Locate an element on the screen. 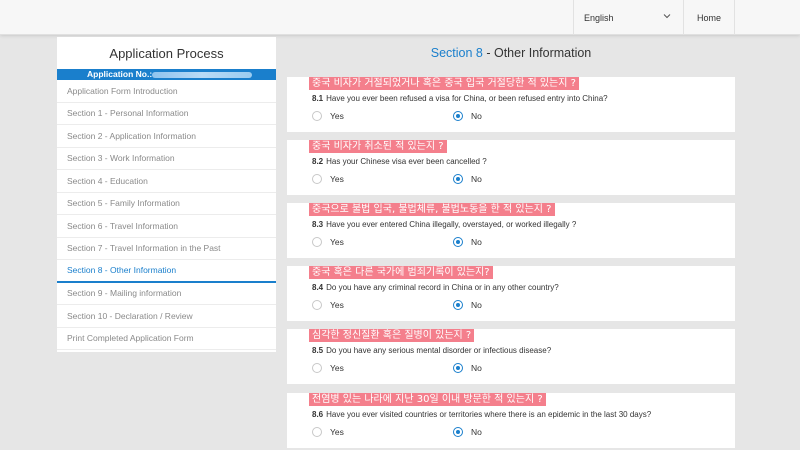 This screenshot has height=450, width=800. radio-no-8-3: No is located at coordinates (467, 242).